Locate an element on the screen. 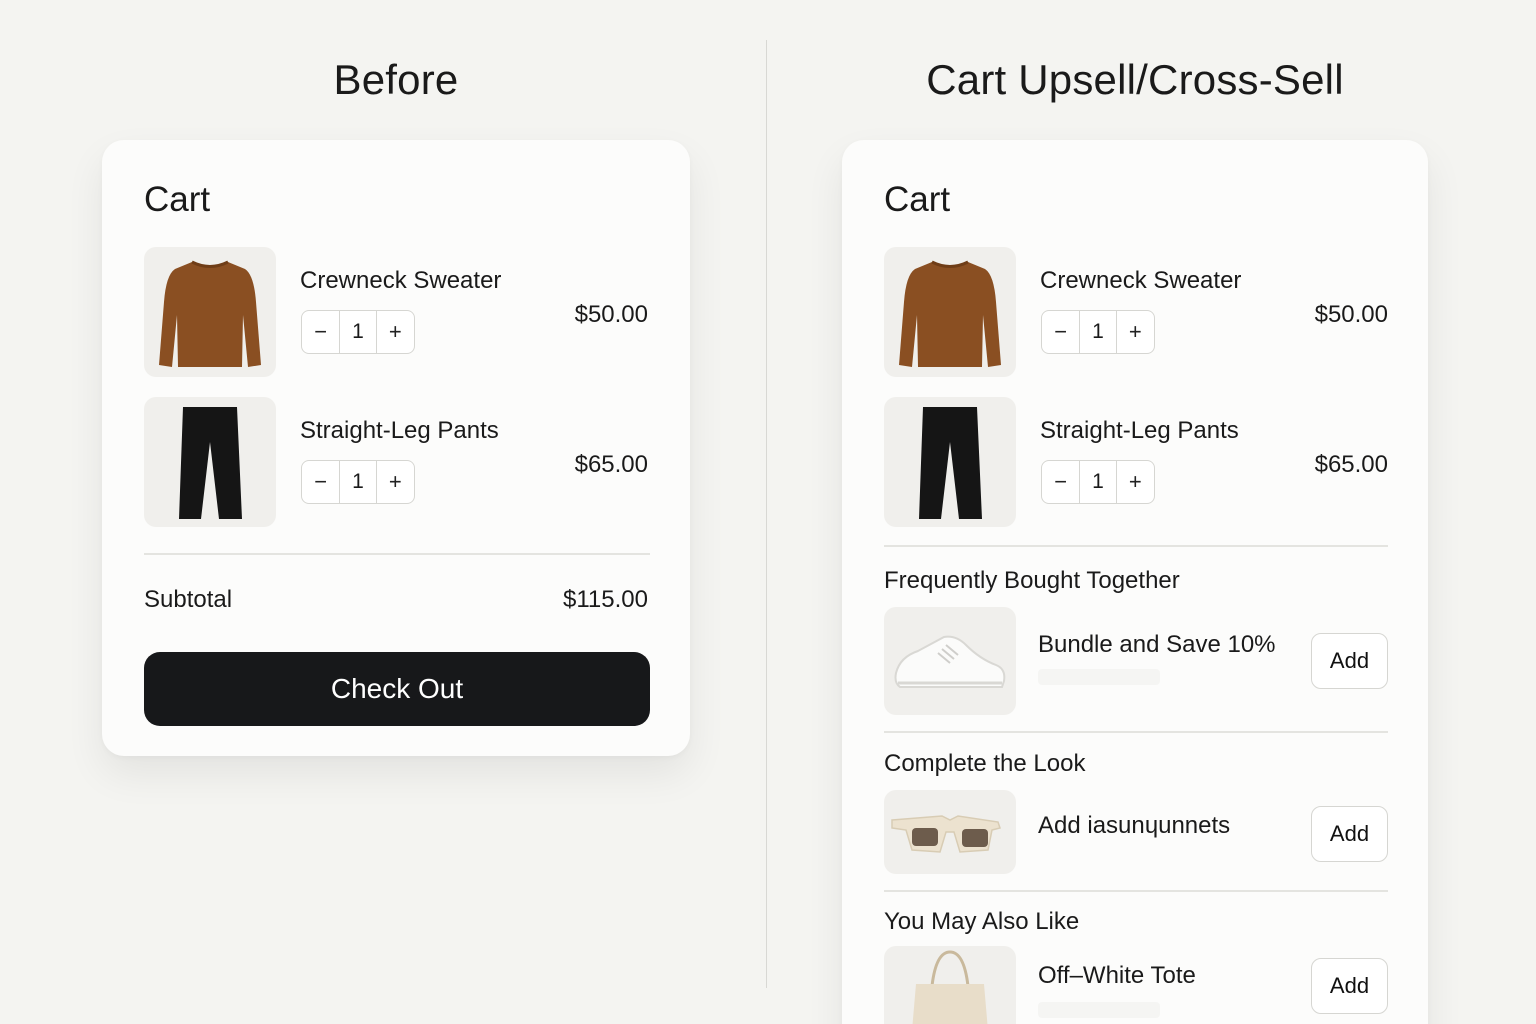 This screenshot has width=1536, height=1024. upsell-item-sunglasses: Add iasunɥunnets Add is located at coordinates (1136, 832).